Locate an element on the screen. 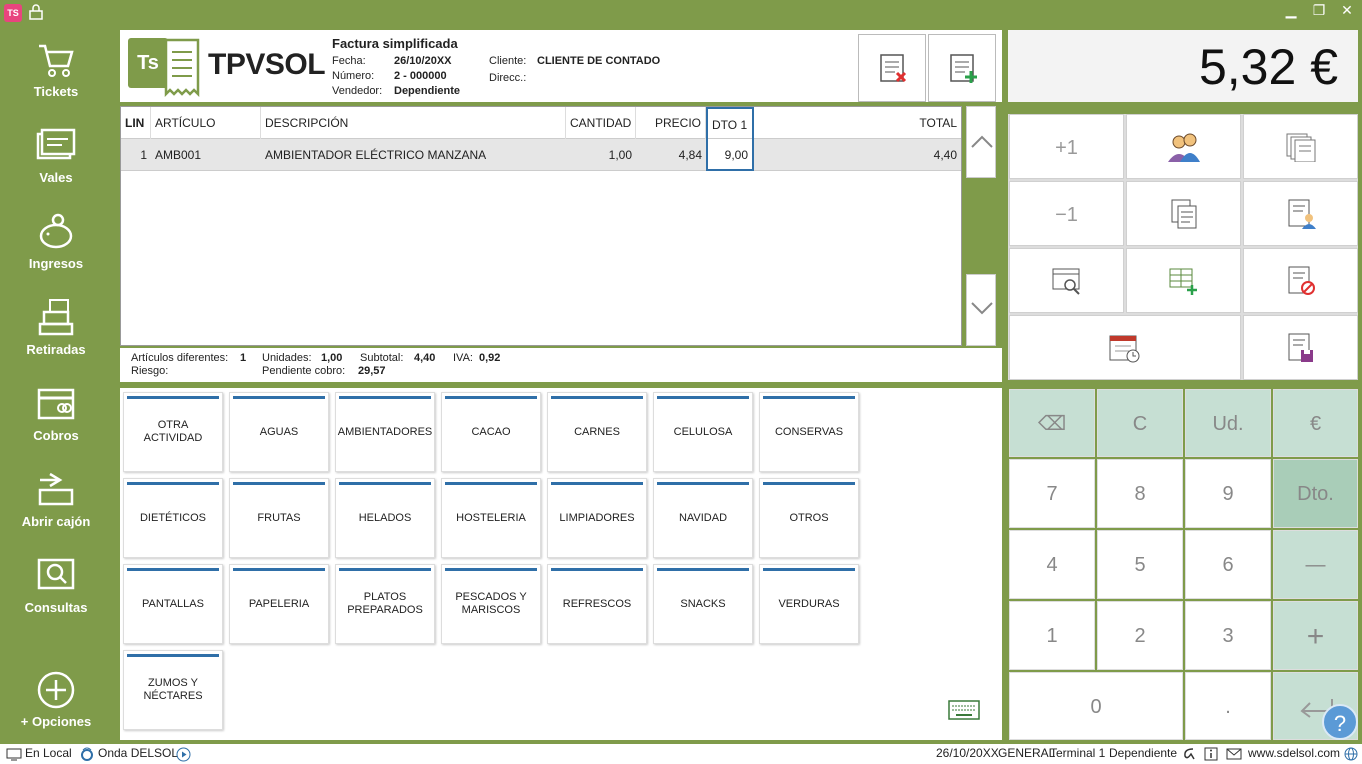 The image size is (1362, 764). key-6: 6 is located at coordinates (1228, 564).